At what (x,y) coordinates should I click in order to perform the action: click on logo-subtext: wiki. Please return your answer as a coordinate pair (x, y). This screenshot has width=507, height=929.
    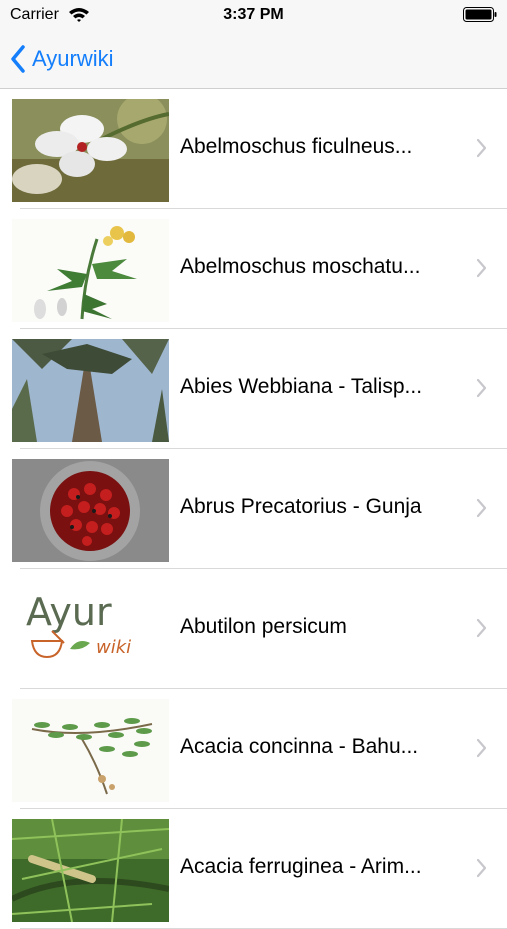
    Looking at the image, I should click on (113, 647).